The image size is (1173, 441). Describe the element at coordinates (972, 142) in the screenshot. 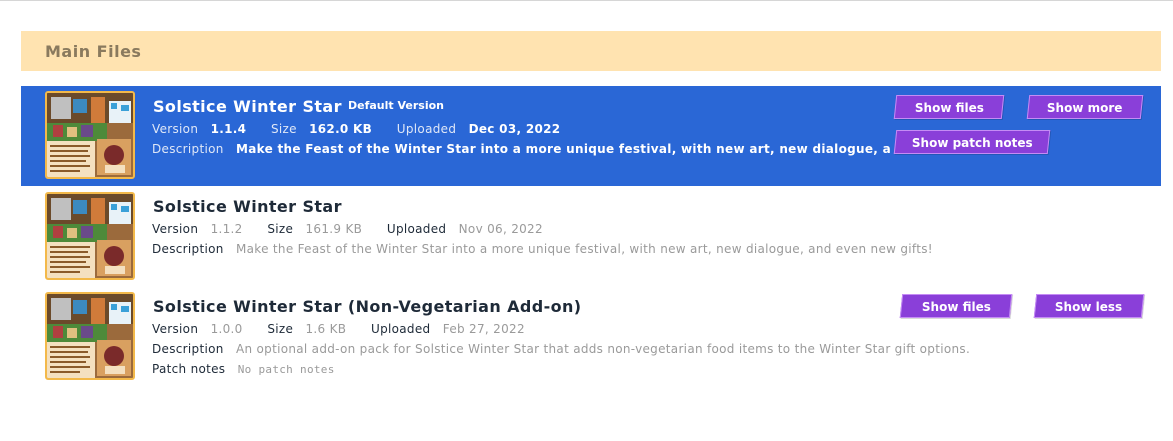

I see `show-patch-notes-button: Show patch notes` at that location.